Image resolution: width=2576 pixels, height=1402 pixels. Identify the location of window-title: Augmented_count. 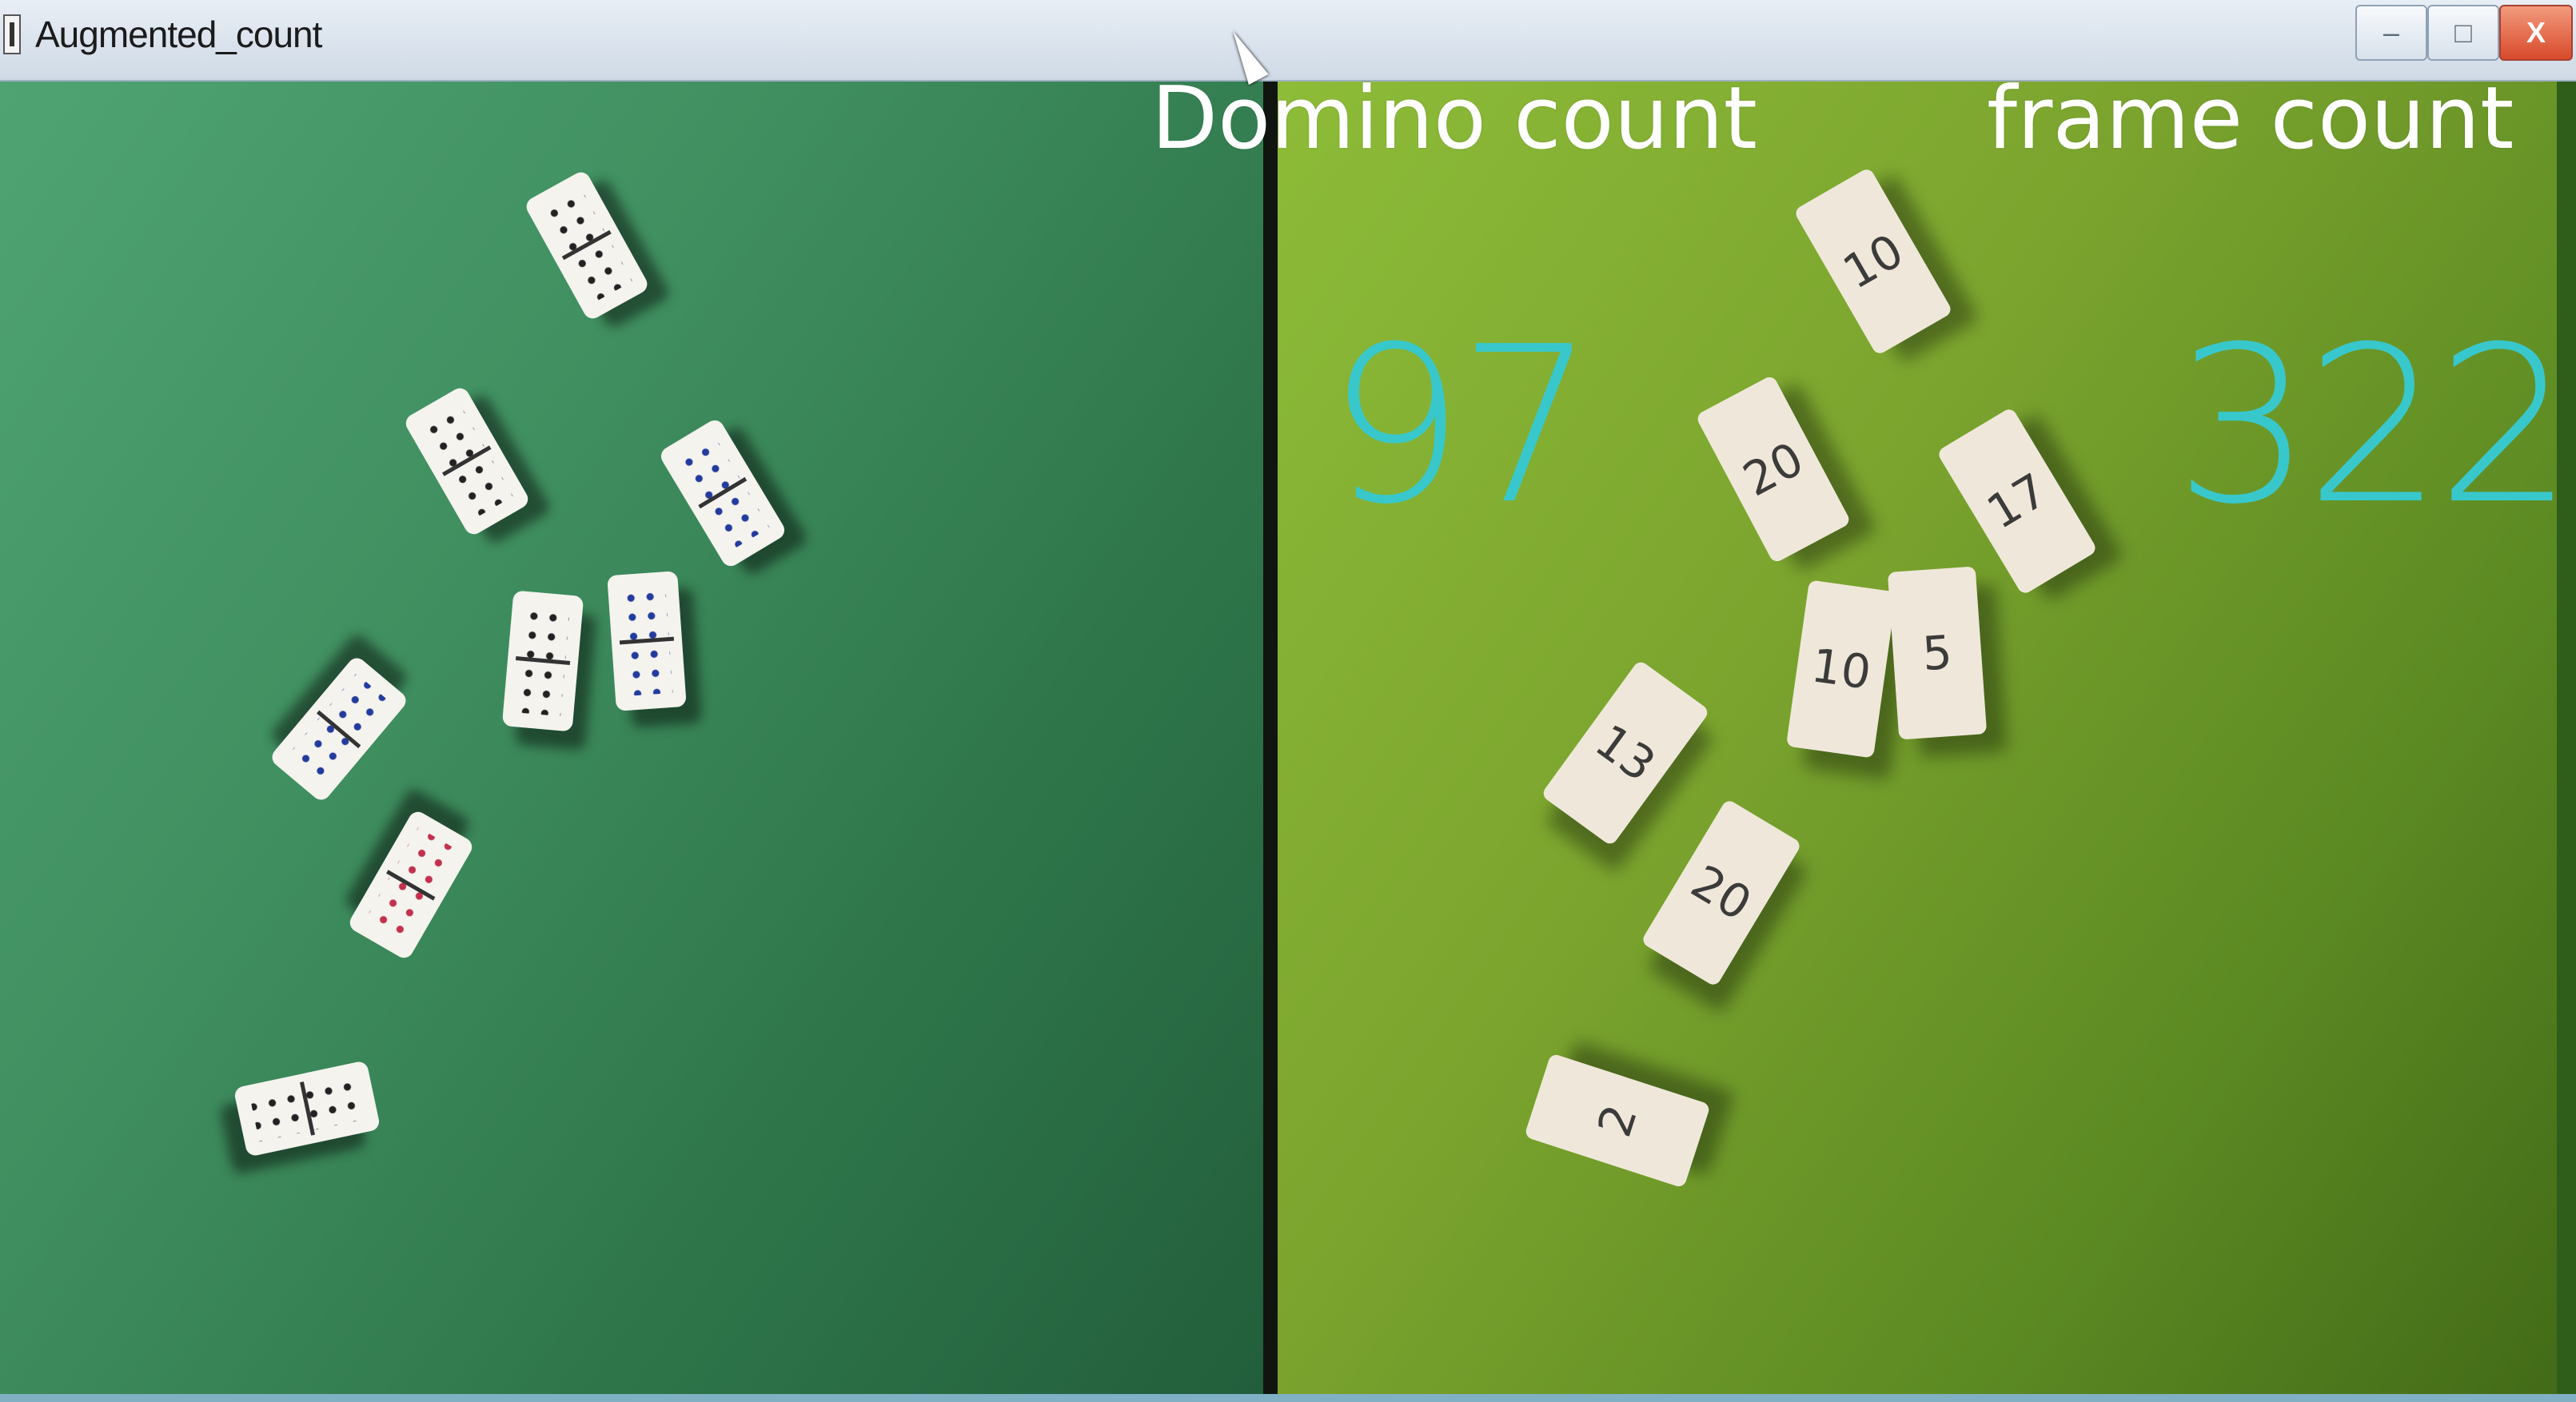
(179, 34).